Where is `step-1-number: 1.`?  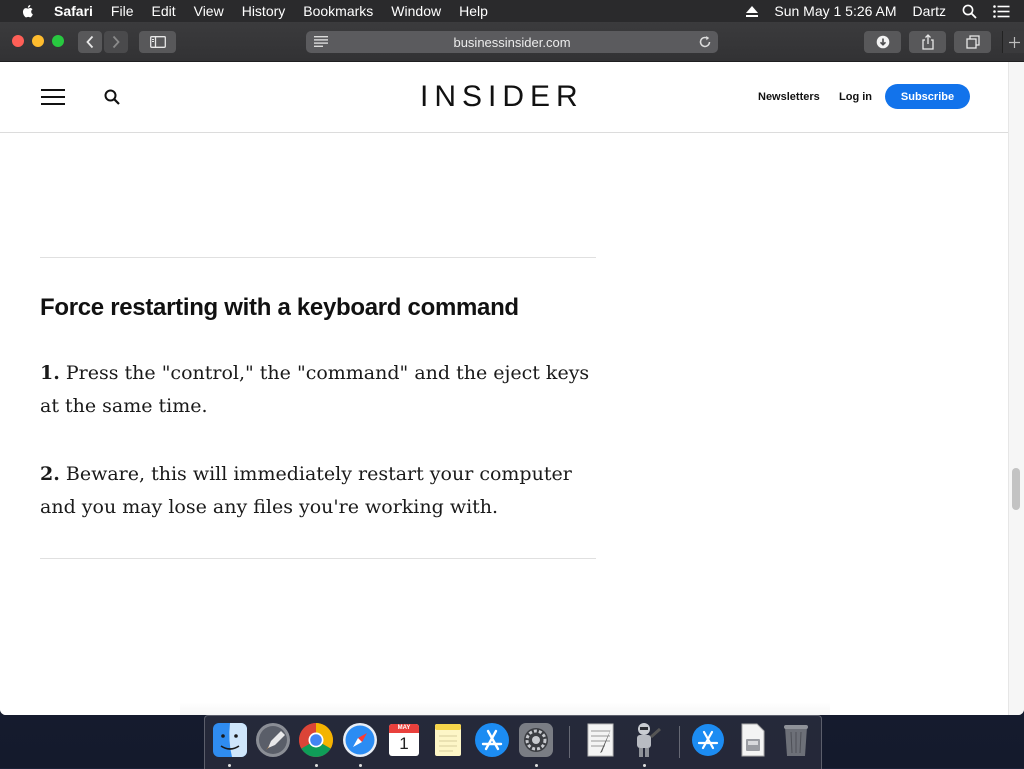 step-1-number: 1. is located at coordinates (50, 373).